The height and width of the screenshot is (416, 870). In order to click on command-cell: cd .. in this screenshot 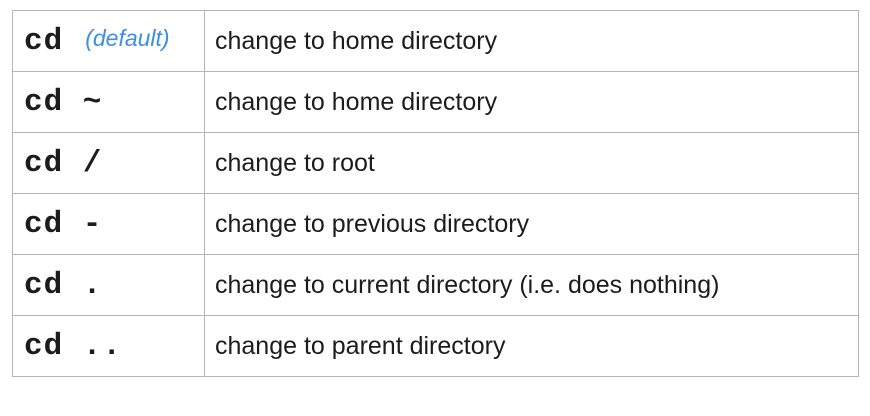, I will do `click(108, 346)`.